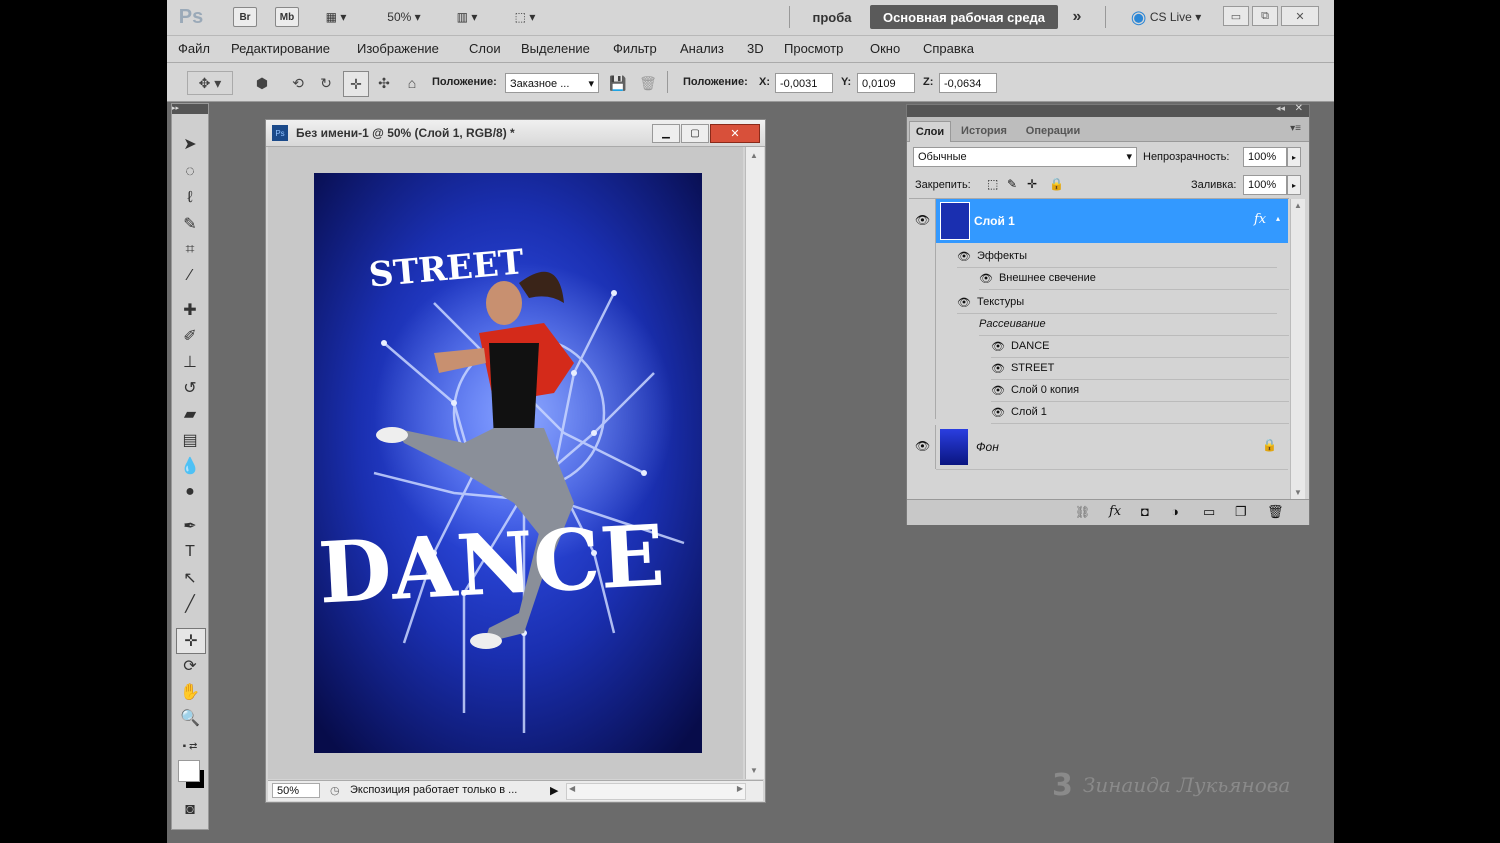 This screenshot has height=843, width=1500. What do you see at coordinates (1241, 512) in the screenshot?
I see `new-layer-icon: ❐` at bounding box center [1241, 512].